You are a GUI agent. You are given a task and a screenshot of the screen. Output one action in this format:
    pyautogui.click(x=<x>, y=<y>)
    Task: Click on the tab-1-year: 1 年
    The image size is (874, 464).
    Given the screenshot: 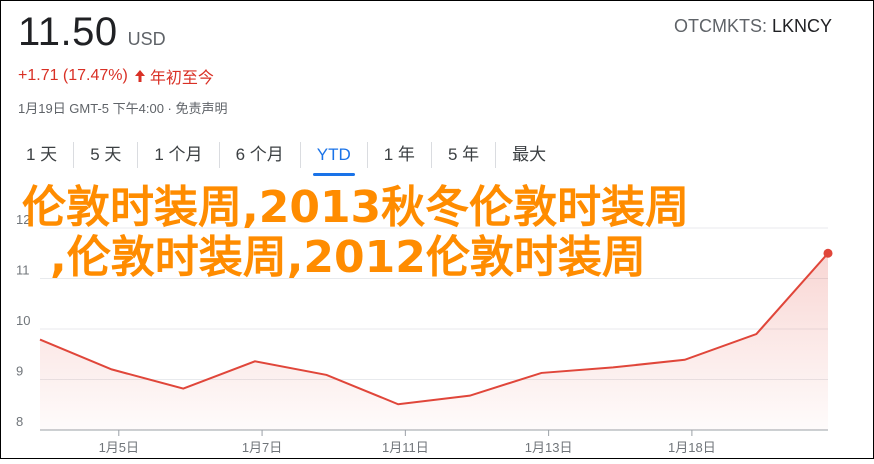 What is the action you would take?
    pyautogui.click(x=399, y=155)
    